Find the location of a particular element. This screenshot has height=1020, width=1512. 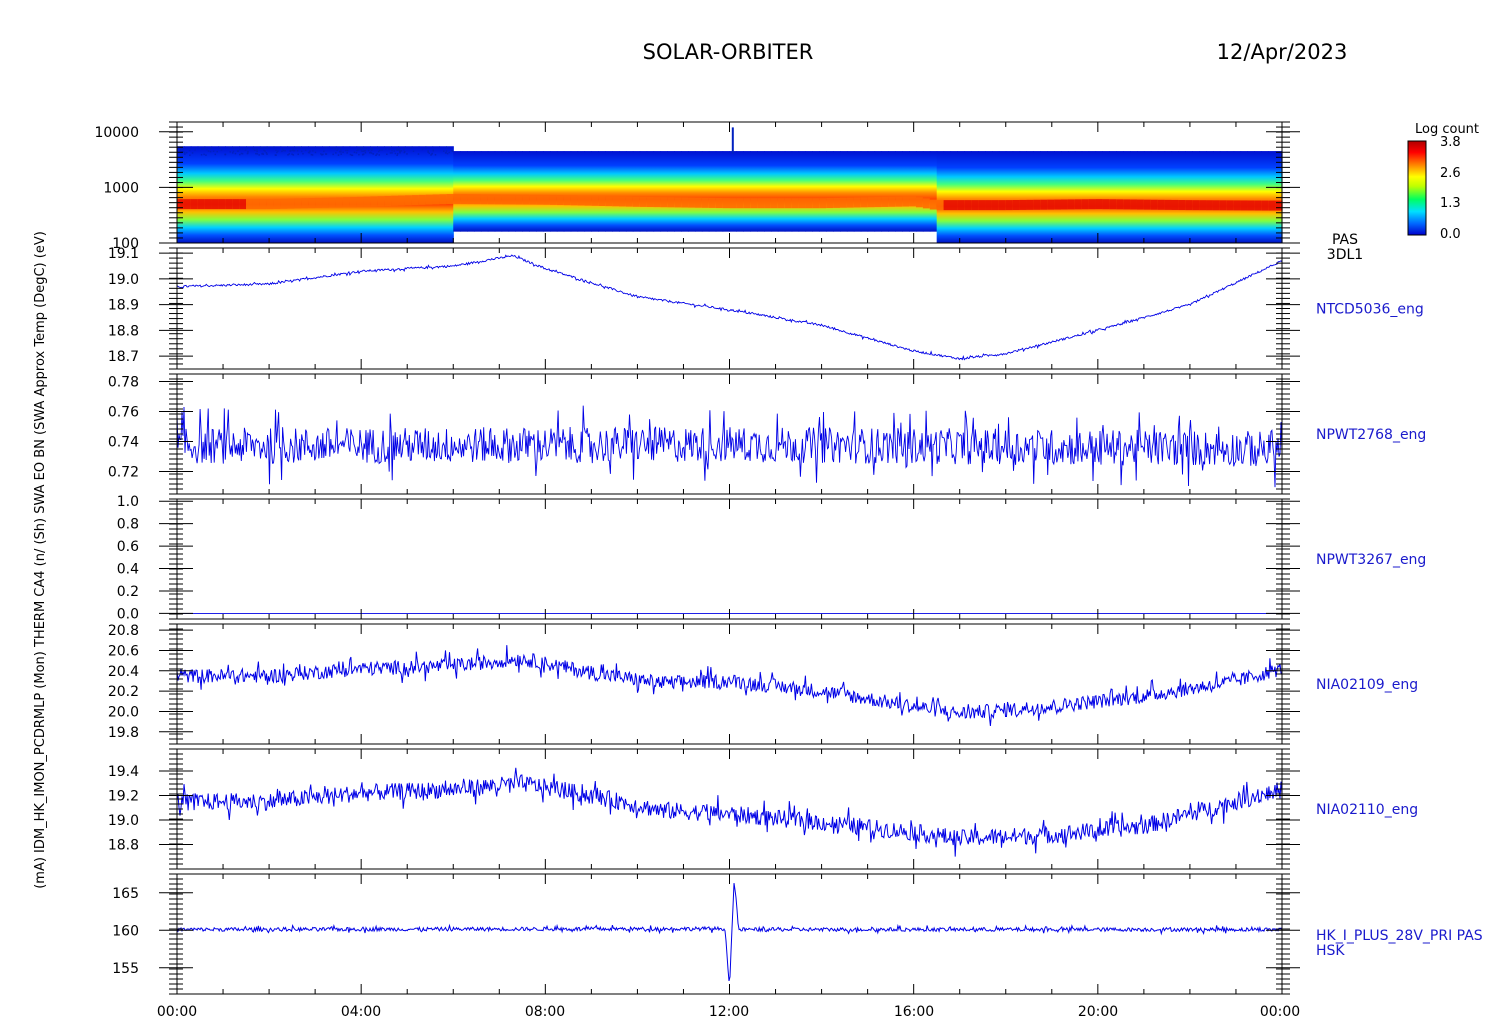

x-tick-label: 00:00 is located at coordinates (177, 1012).